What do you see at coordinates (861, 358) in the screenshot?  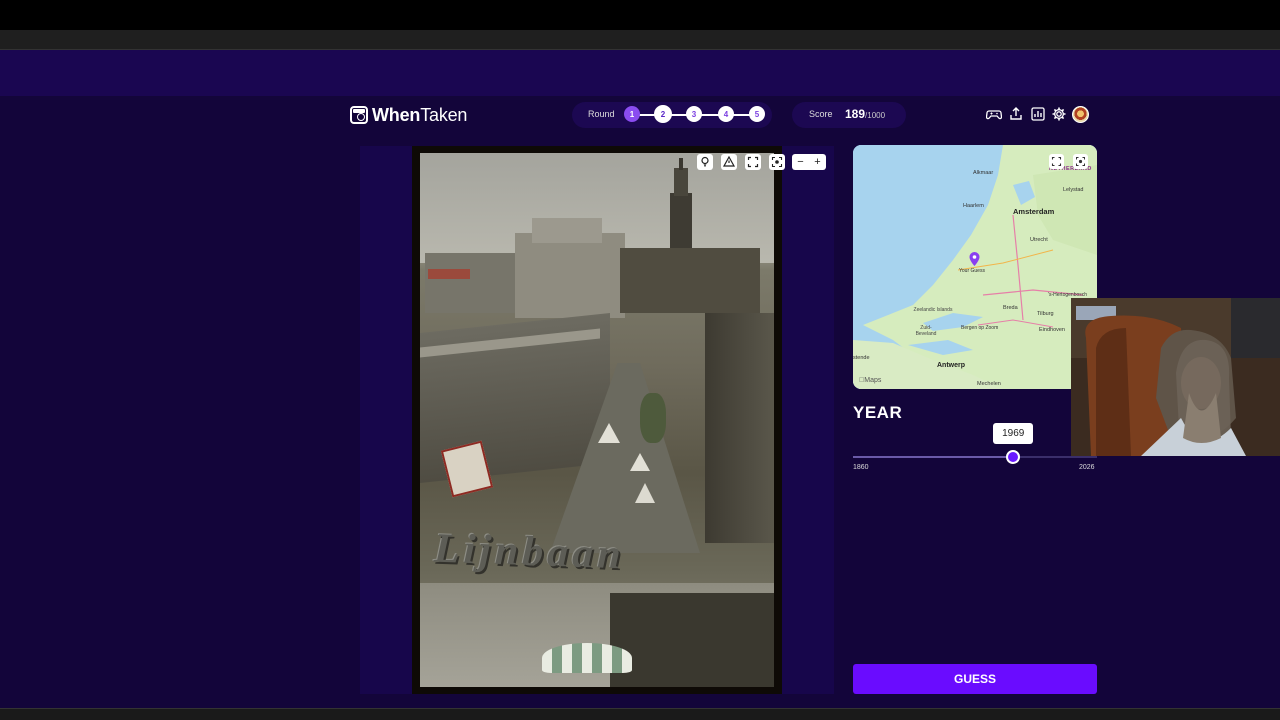 I see `map-label-ostende: stende` at bounding box center [861, 358].